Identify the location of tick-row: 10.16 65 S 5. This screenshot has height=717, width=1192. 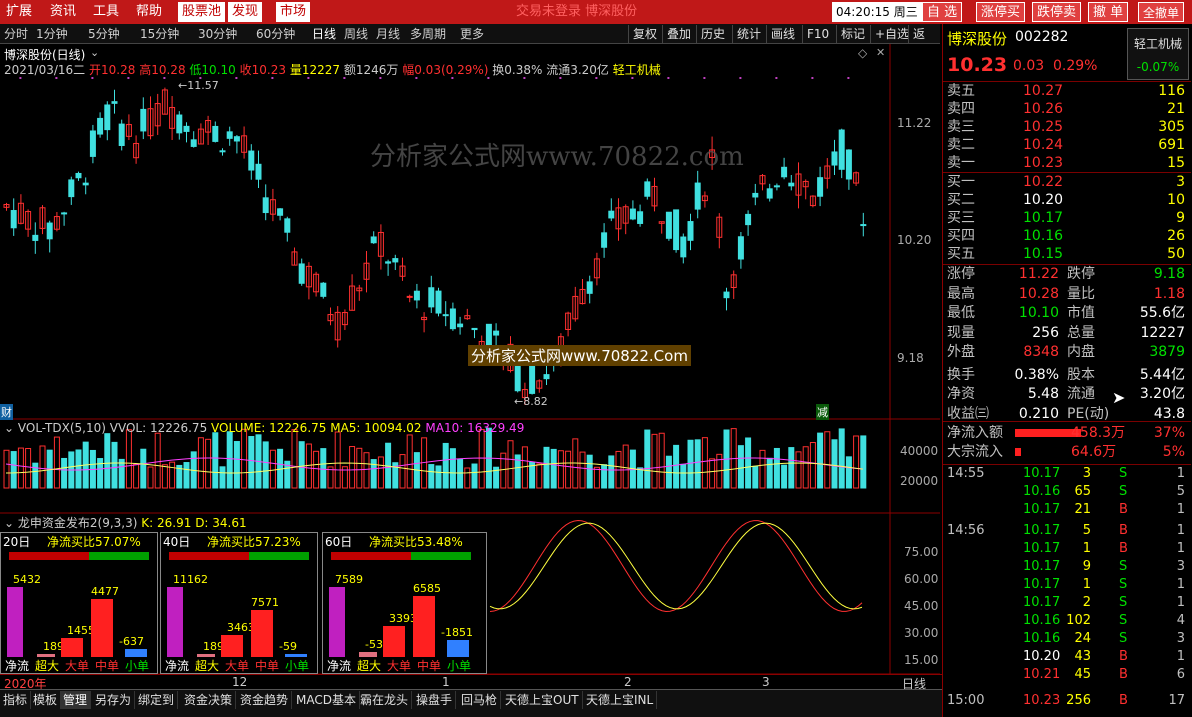
(1066, 492).